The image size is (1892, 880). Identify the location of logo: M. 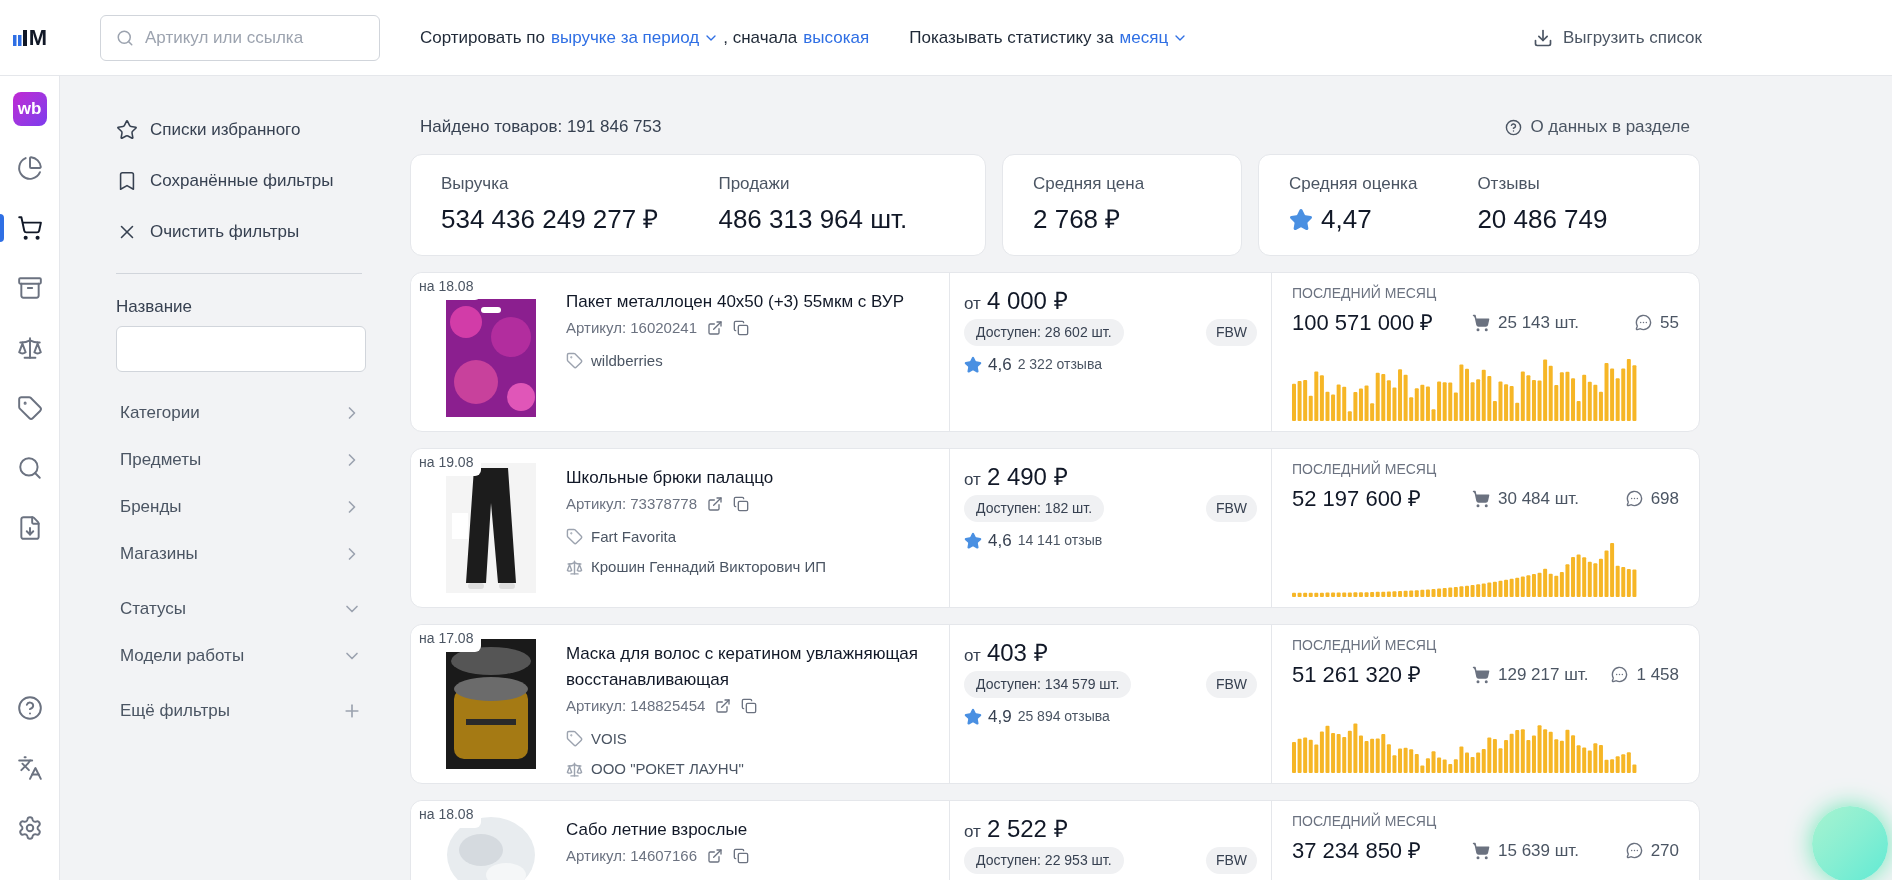
(30, 37).